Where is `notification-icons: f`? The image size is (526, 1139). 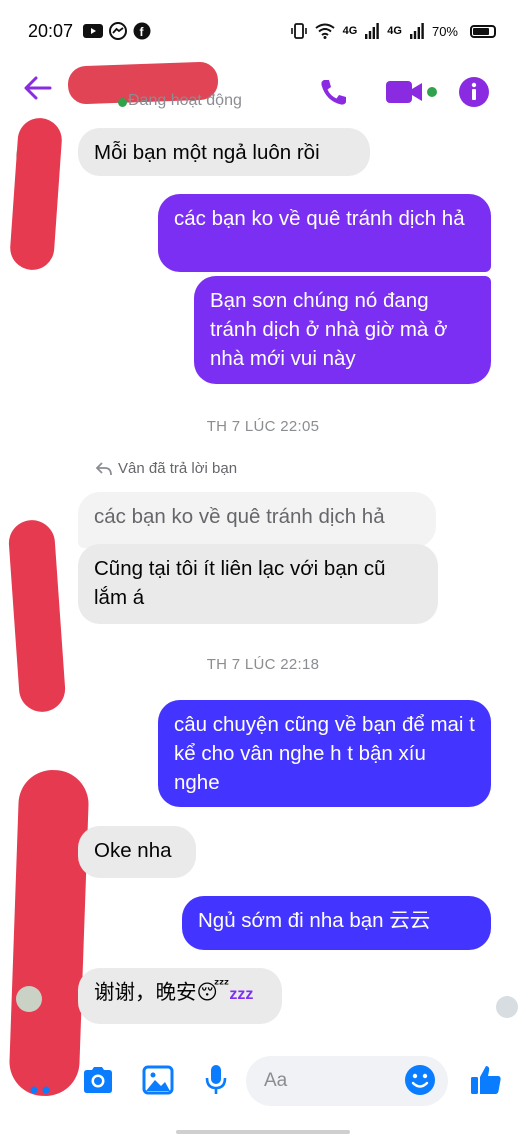
notification-icons: f is located at coordinates (117, 31).